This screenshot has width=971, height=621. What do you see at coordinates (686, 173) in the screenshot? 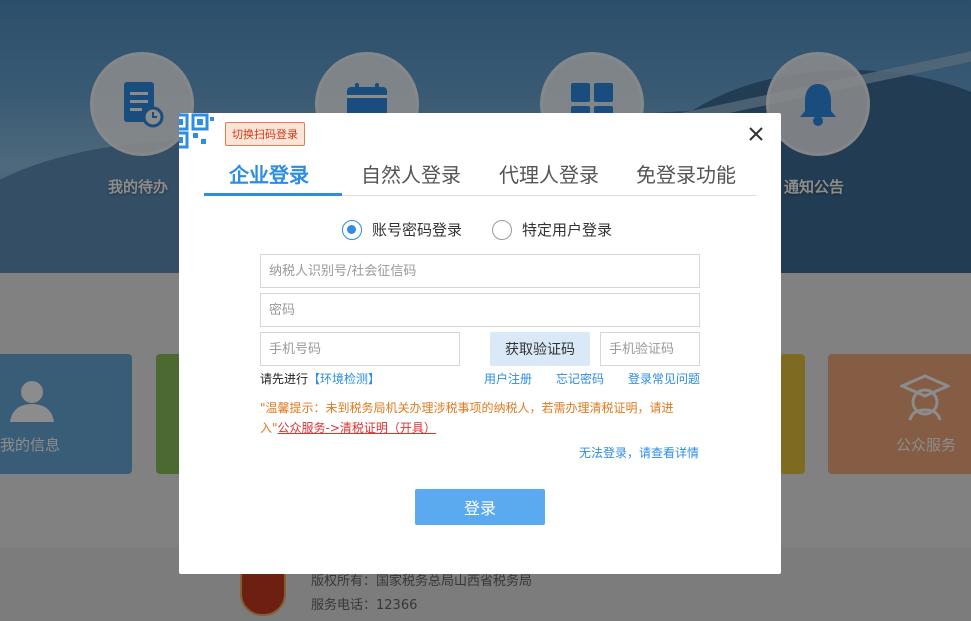
I see `tab-no-login-features: 免登录功能` at bounding box center [686, 173].